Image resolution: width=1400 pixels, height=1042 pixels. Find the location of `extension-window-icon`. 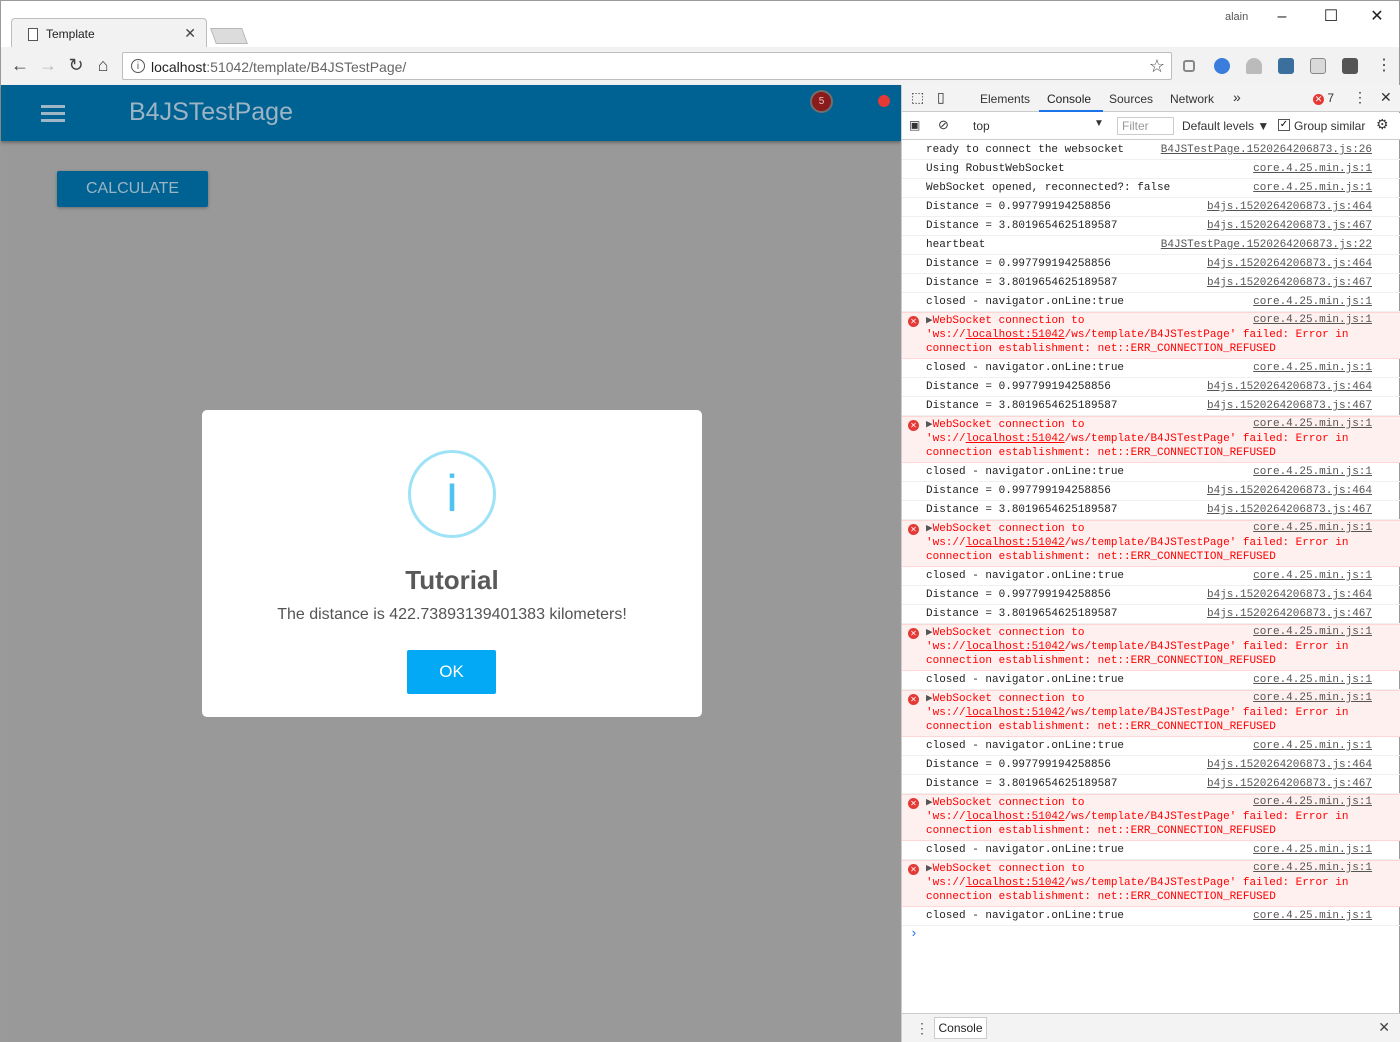

extension-window-icon is located at coordinates (1318, 66).